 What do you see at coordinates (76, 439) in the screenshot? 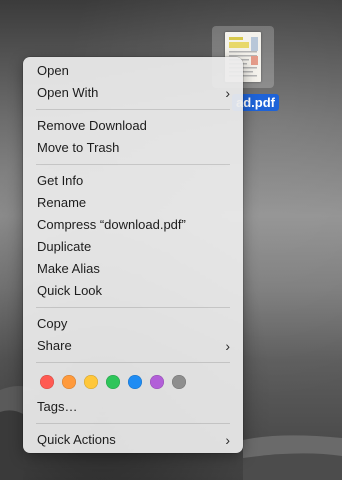
I see `menu-item-label: Quick Actions` at bounding box center [76, 439].